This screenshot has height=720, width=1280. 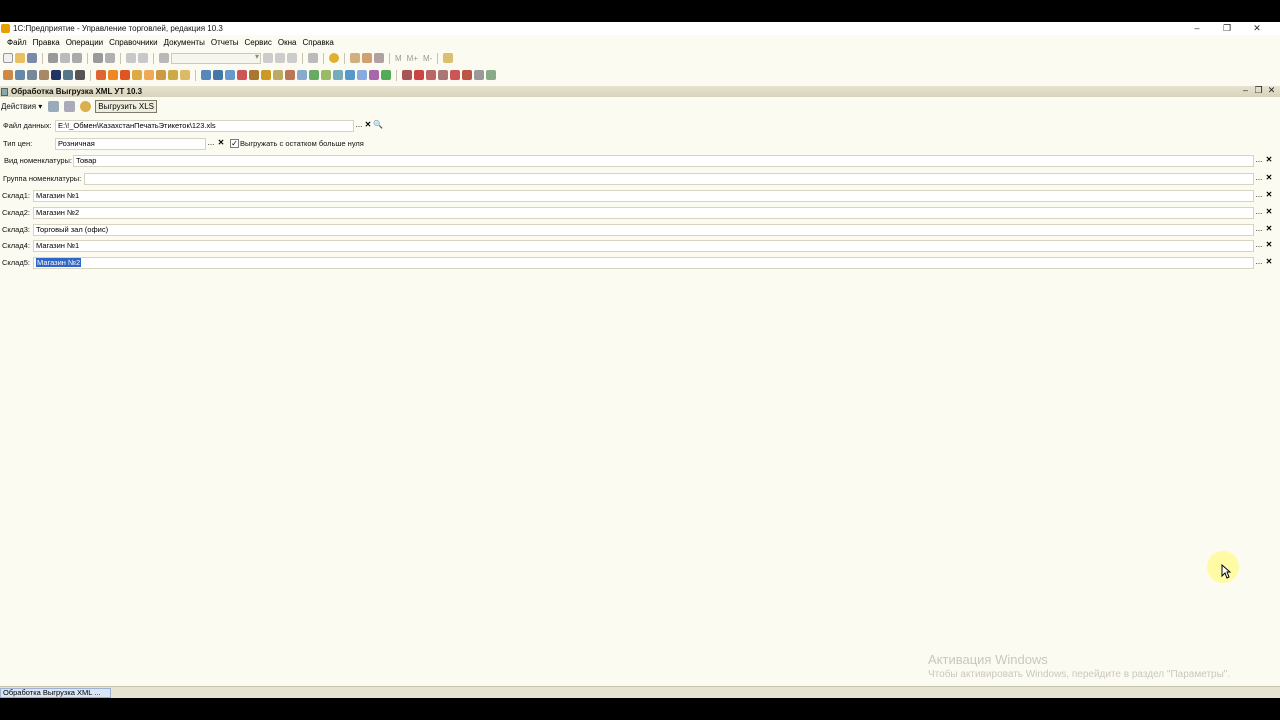 I want to click on actions-menu: Действия ▾, so click(x=21, y=106).